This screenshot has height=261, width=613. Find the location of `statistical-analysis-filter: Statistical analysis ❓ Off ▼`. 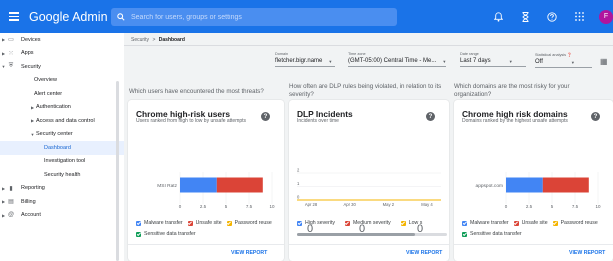

statistical-analysis-filter: Statistical analysis ❓ Off ▼ is located at coordinates (563, 60).